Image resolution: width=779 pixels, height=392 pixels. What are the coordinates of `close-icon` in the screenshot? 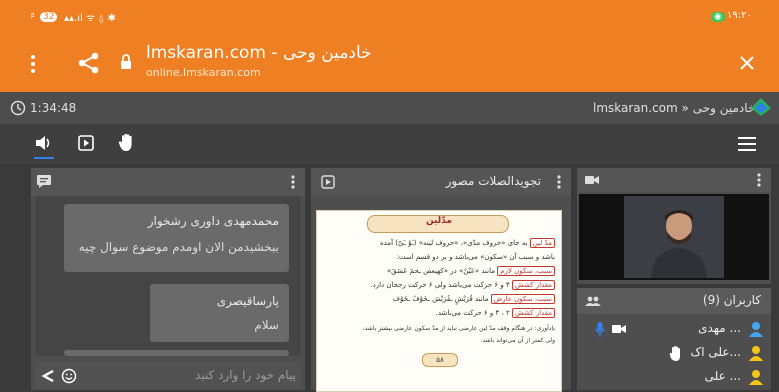 It's located at (747, 63).